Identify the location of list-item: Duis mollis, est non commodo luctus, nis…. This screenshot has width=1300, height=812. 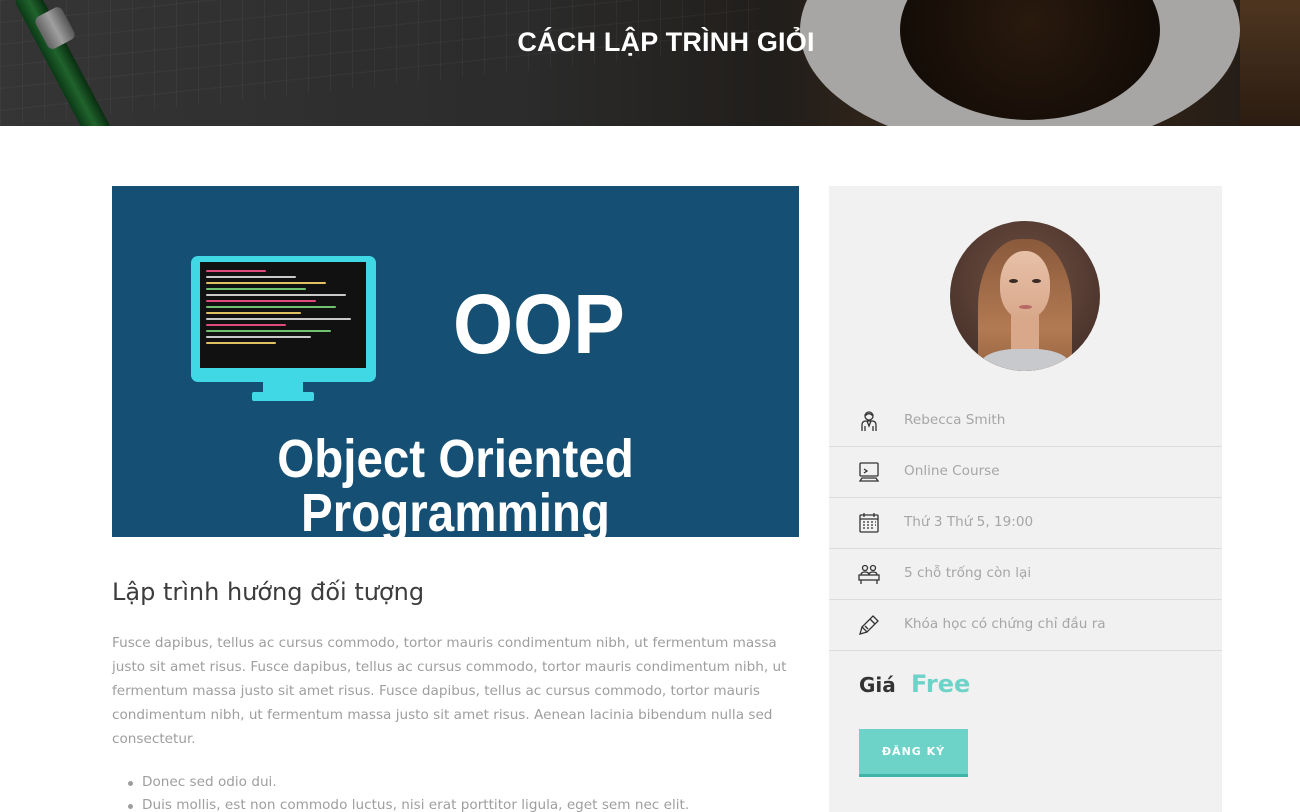
(464, 803).